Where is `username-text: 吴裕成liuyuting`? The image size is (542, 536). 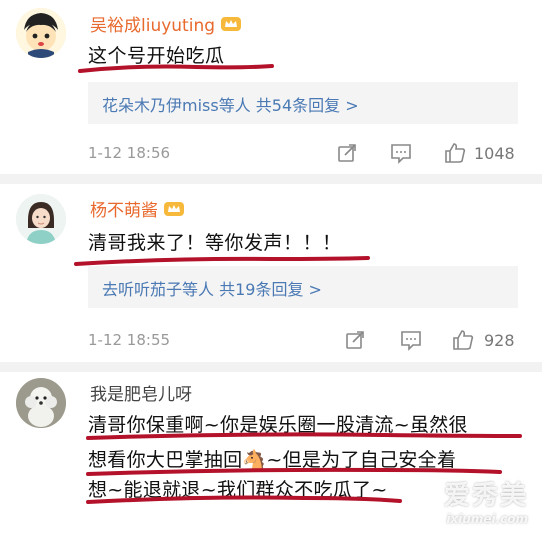
username-text: 吴裕成liuyuting is located at coordinates (152, 26).